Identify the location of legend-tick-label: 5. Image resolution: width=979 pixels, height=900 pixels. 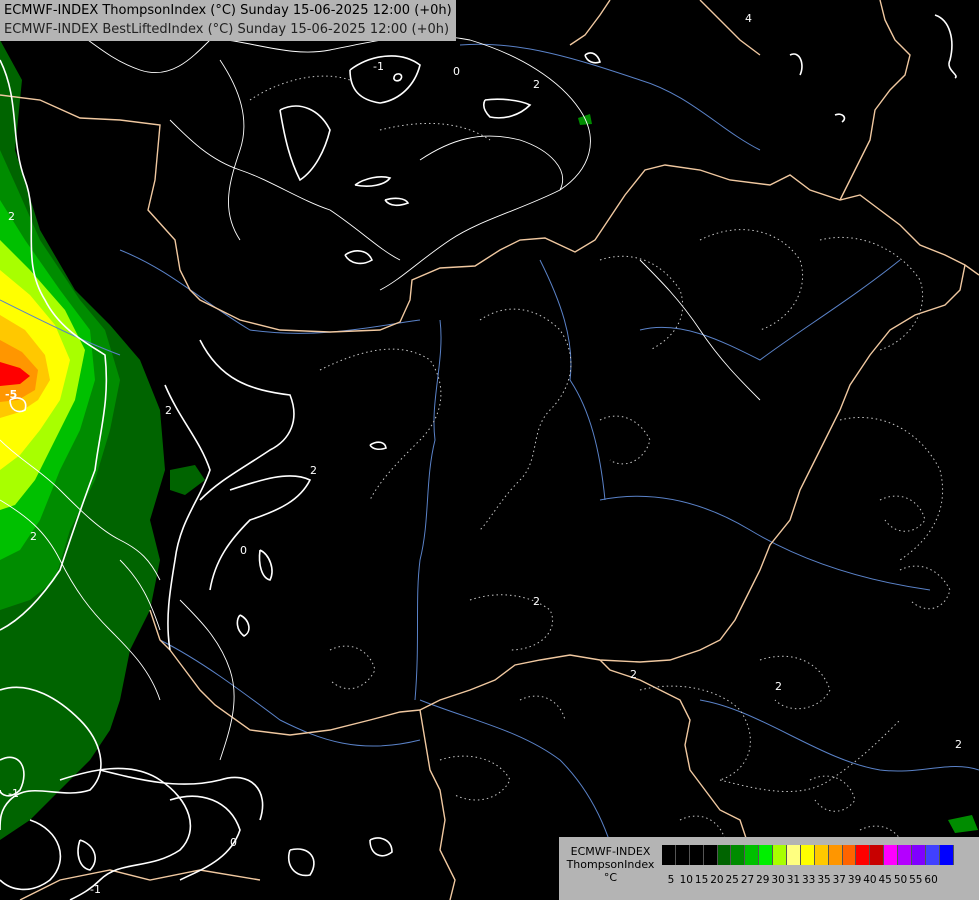
(671, 880).